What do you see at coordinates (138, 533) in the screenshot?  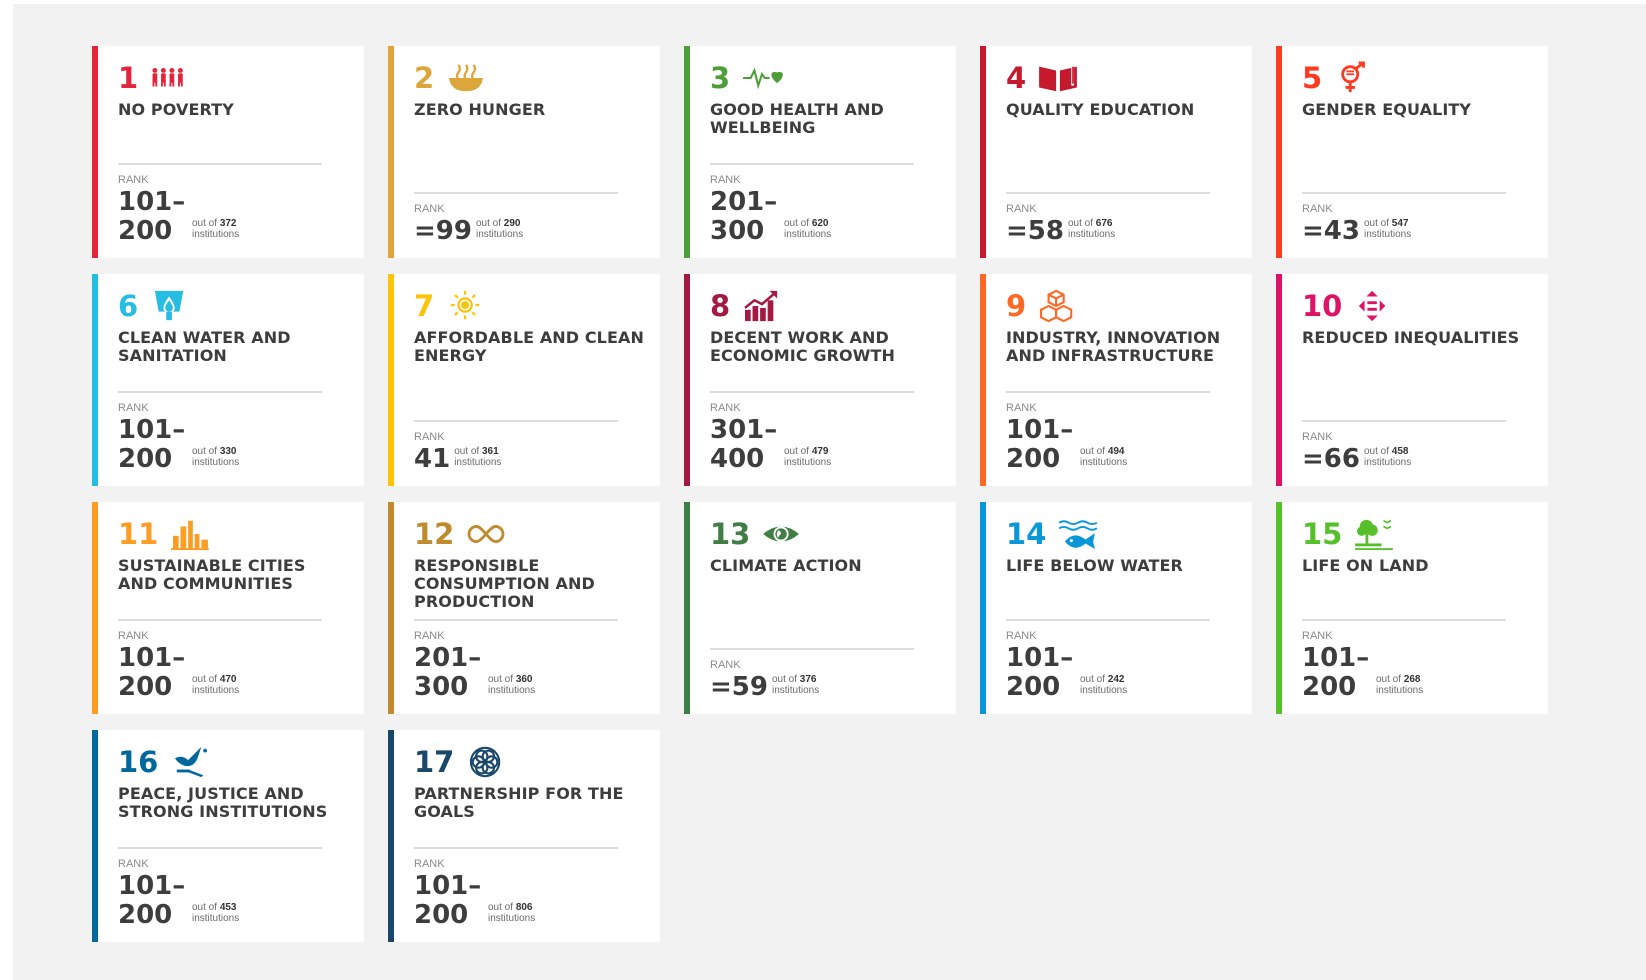 I see `goal-number: 11` at bounding box center [138, 533].